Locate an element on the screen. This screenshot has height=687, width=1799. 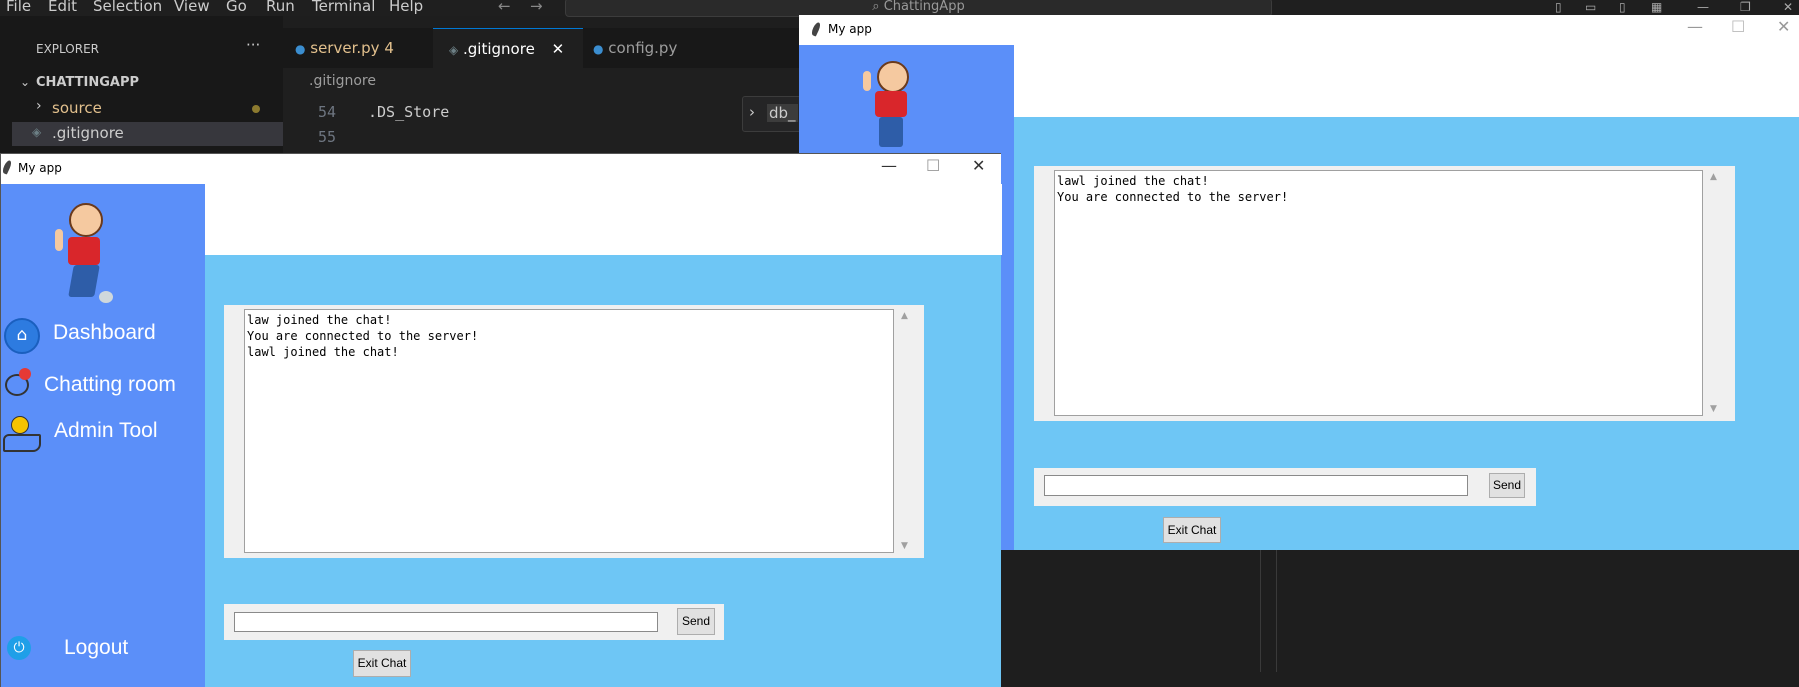
menu-terminal: Terminal is located at coordinates (343, 7).